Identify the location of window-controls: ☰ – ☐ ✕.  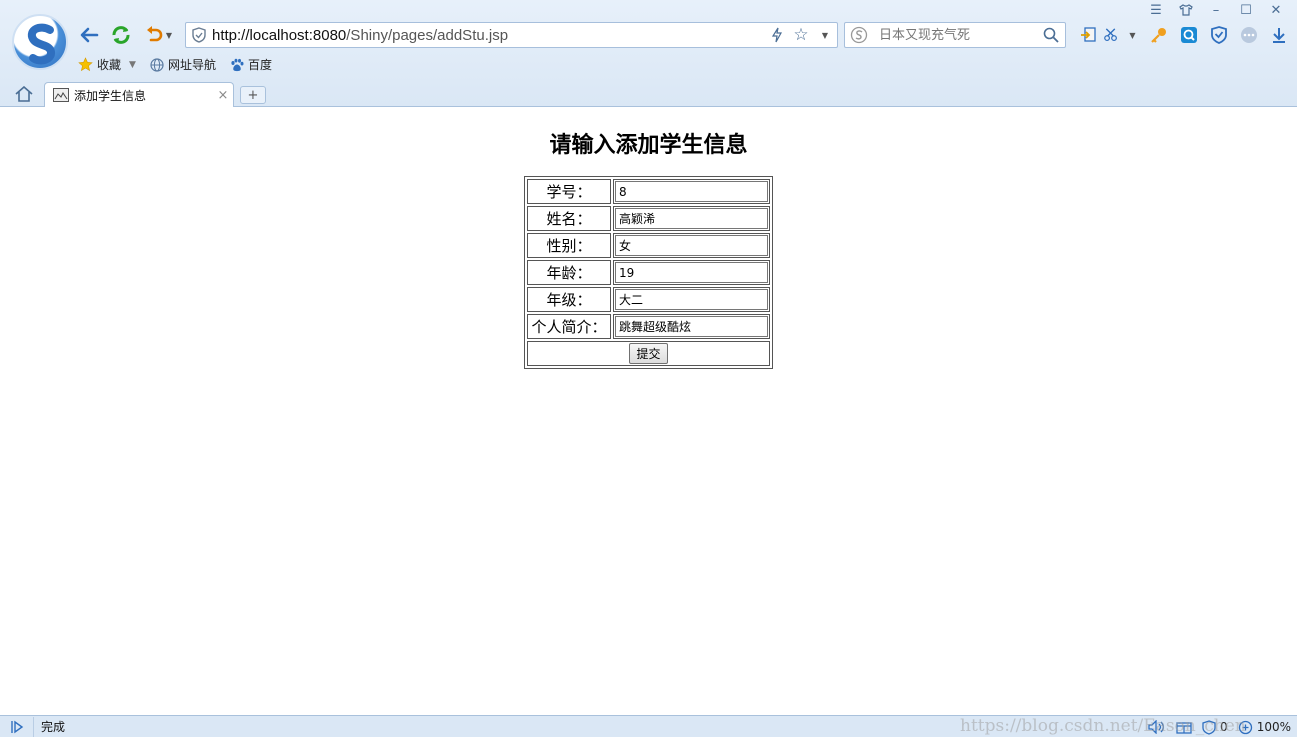
(1216, 10).